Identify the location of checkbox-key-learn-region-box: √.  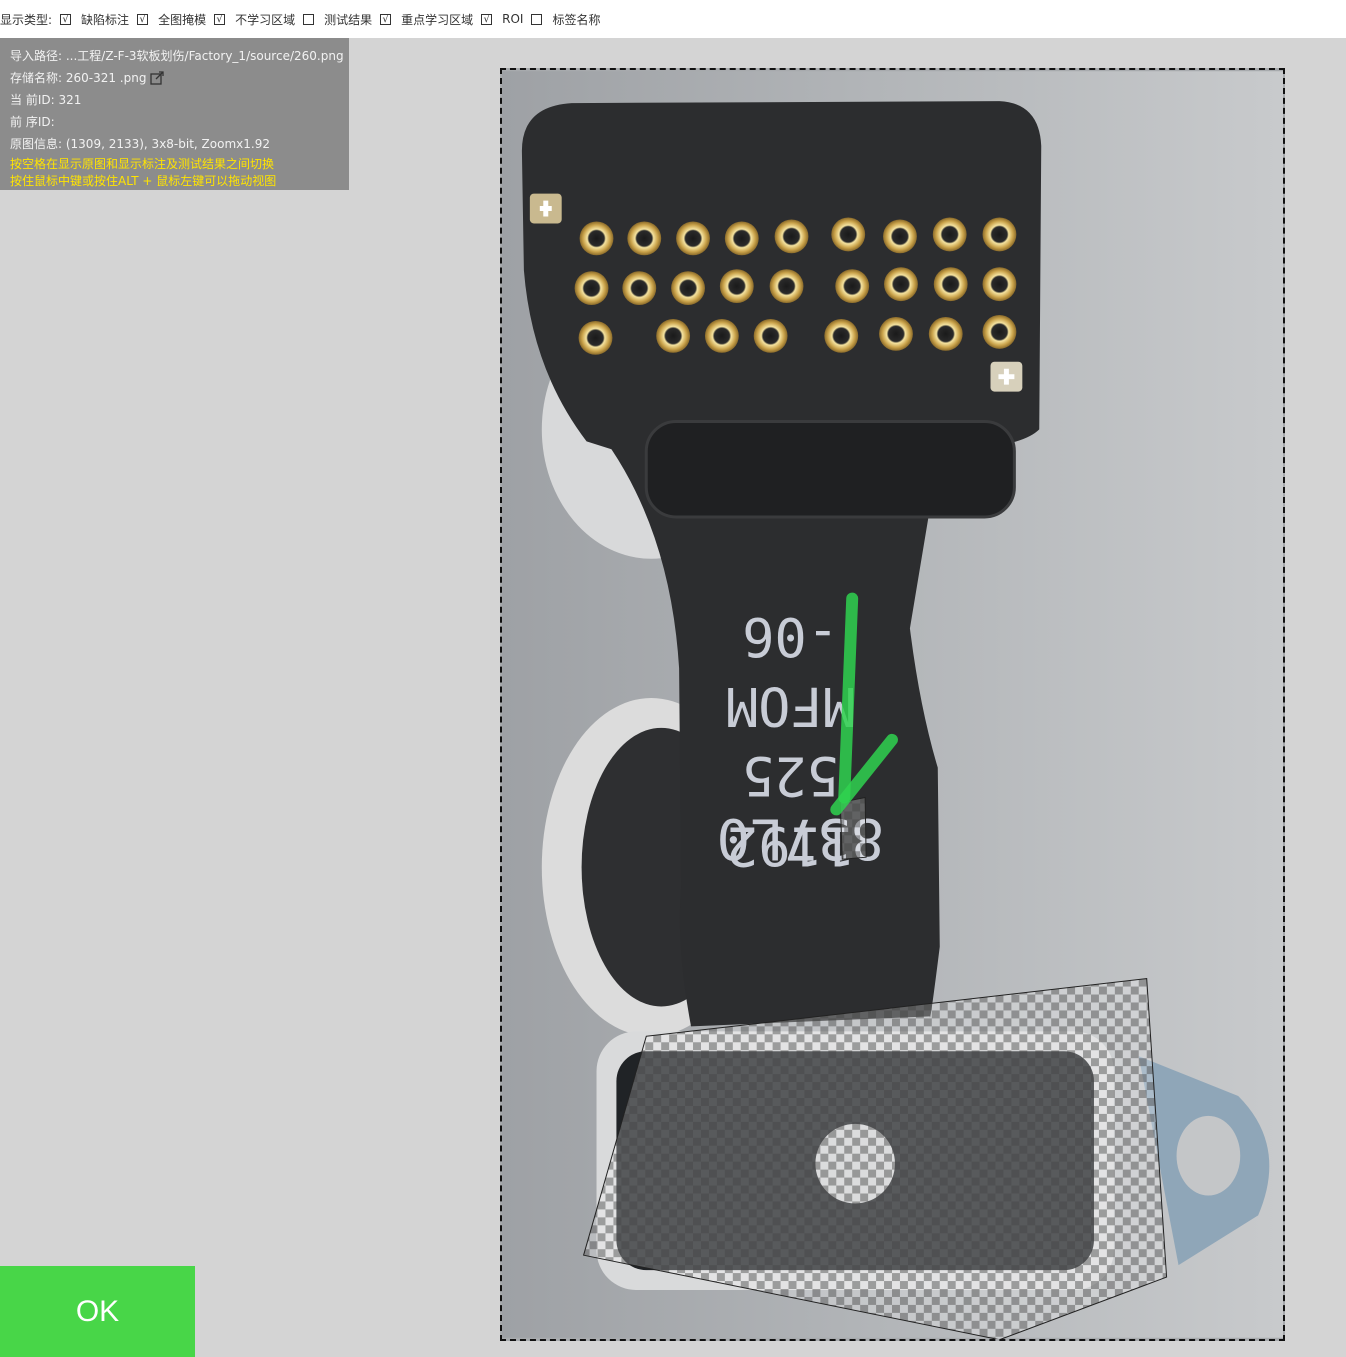
(386, 19).